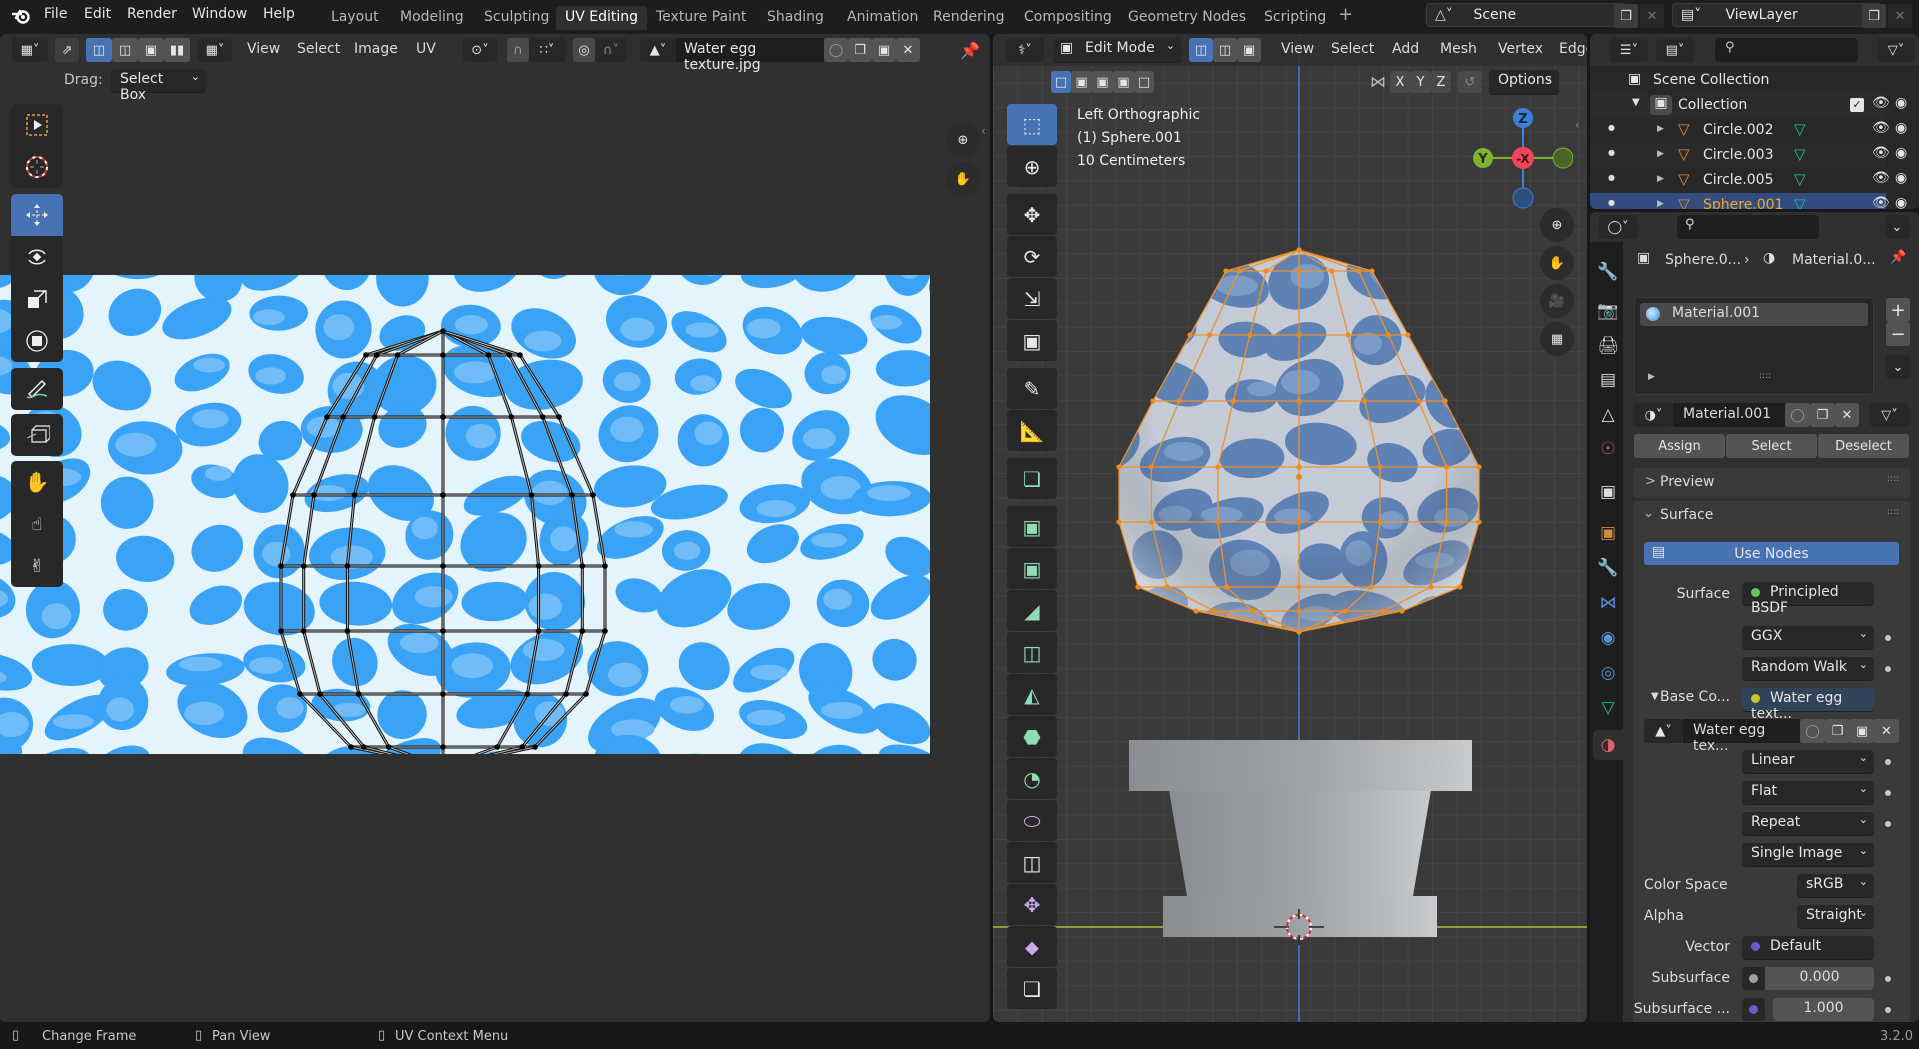  I want to click on image-source-dropdown: Single Image ⌄, so click(1808, 854).